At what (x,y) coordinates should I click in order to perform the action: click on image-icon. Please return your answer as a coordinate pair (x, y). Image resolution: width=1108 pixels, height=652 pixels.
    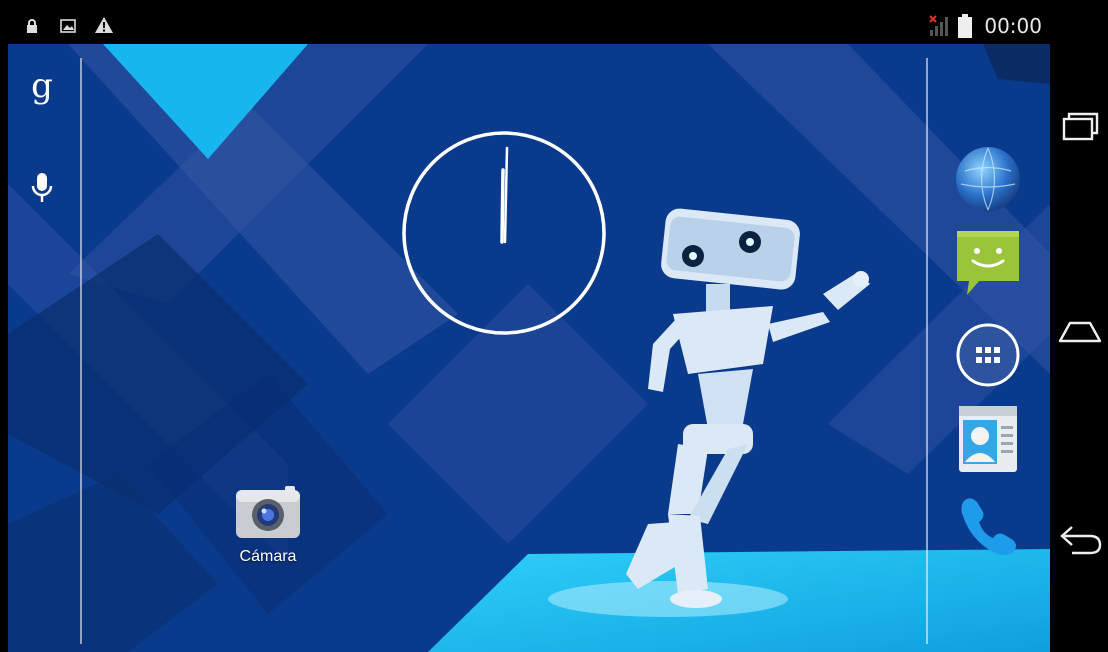
    Looking at the image, I should click on (68, 27).